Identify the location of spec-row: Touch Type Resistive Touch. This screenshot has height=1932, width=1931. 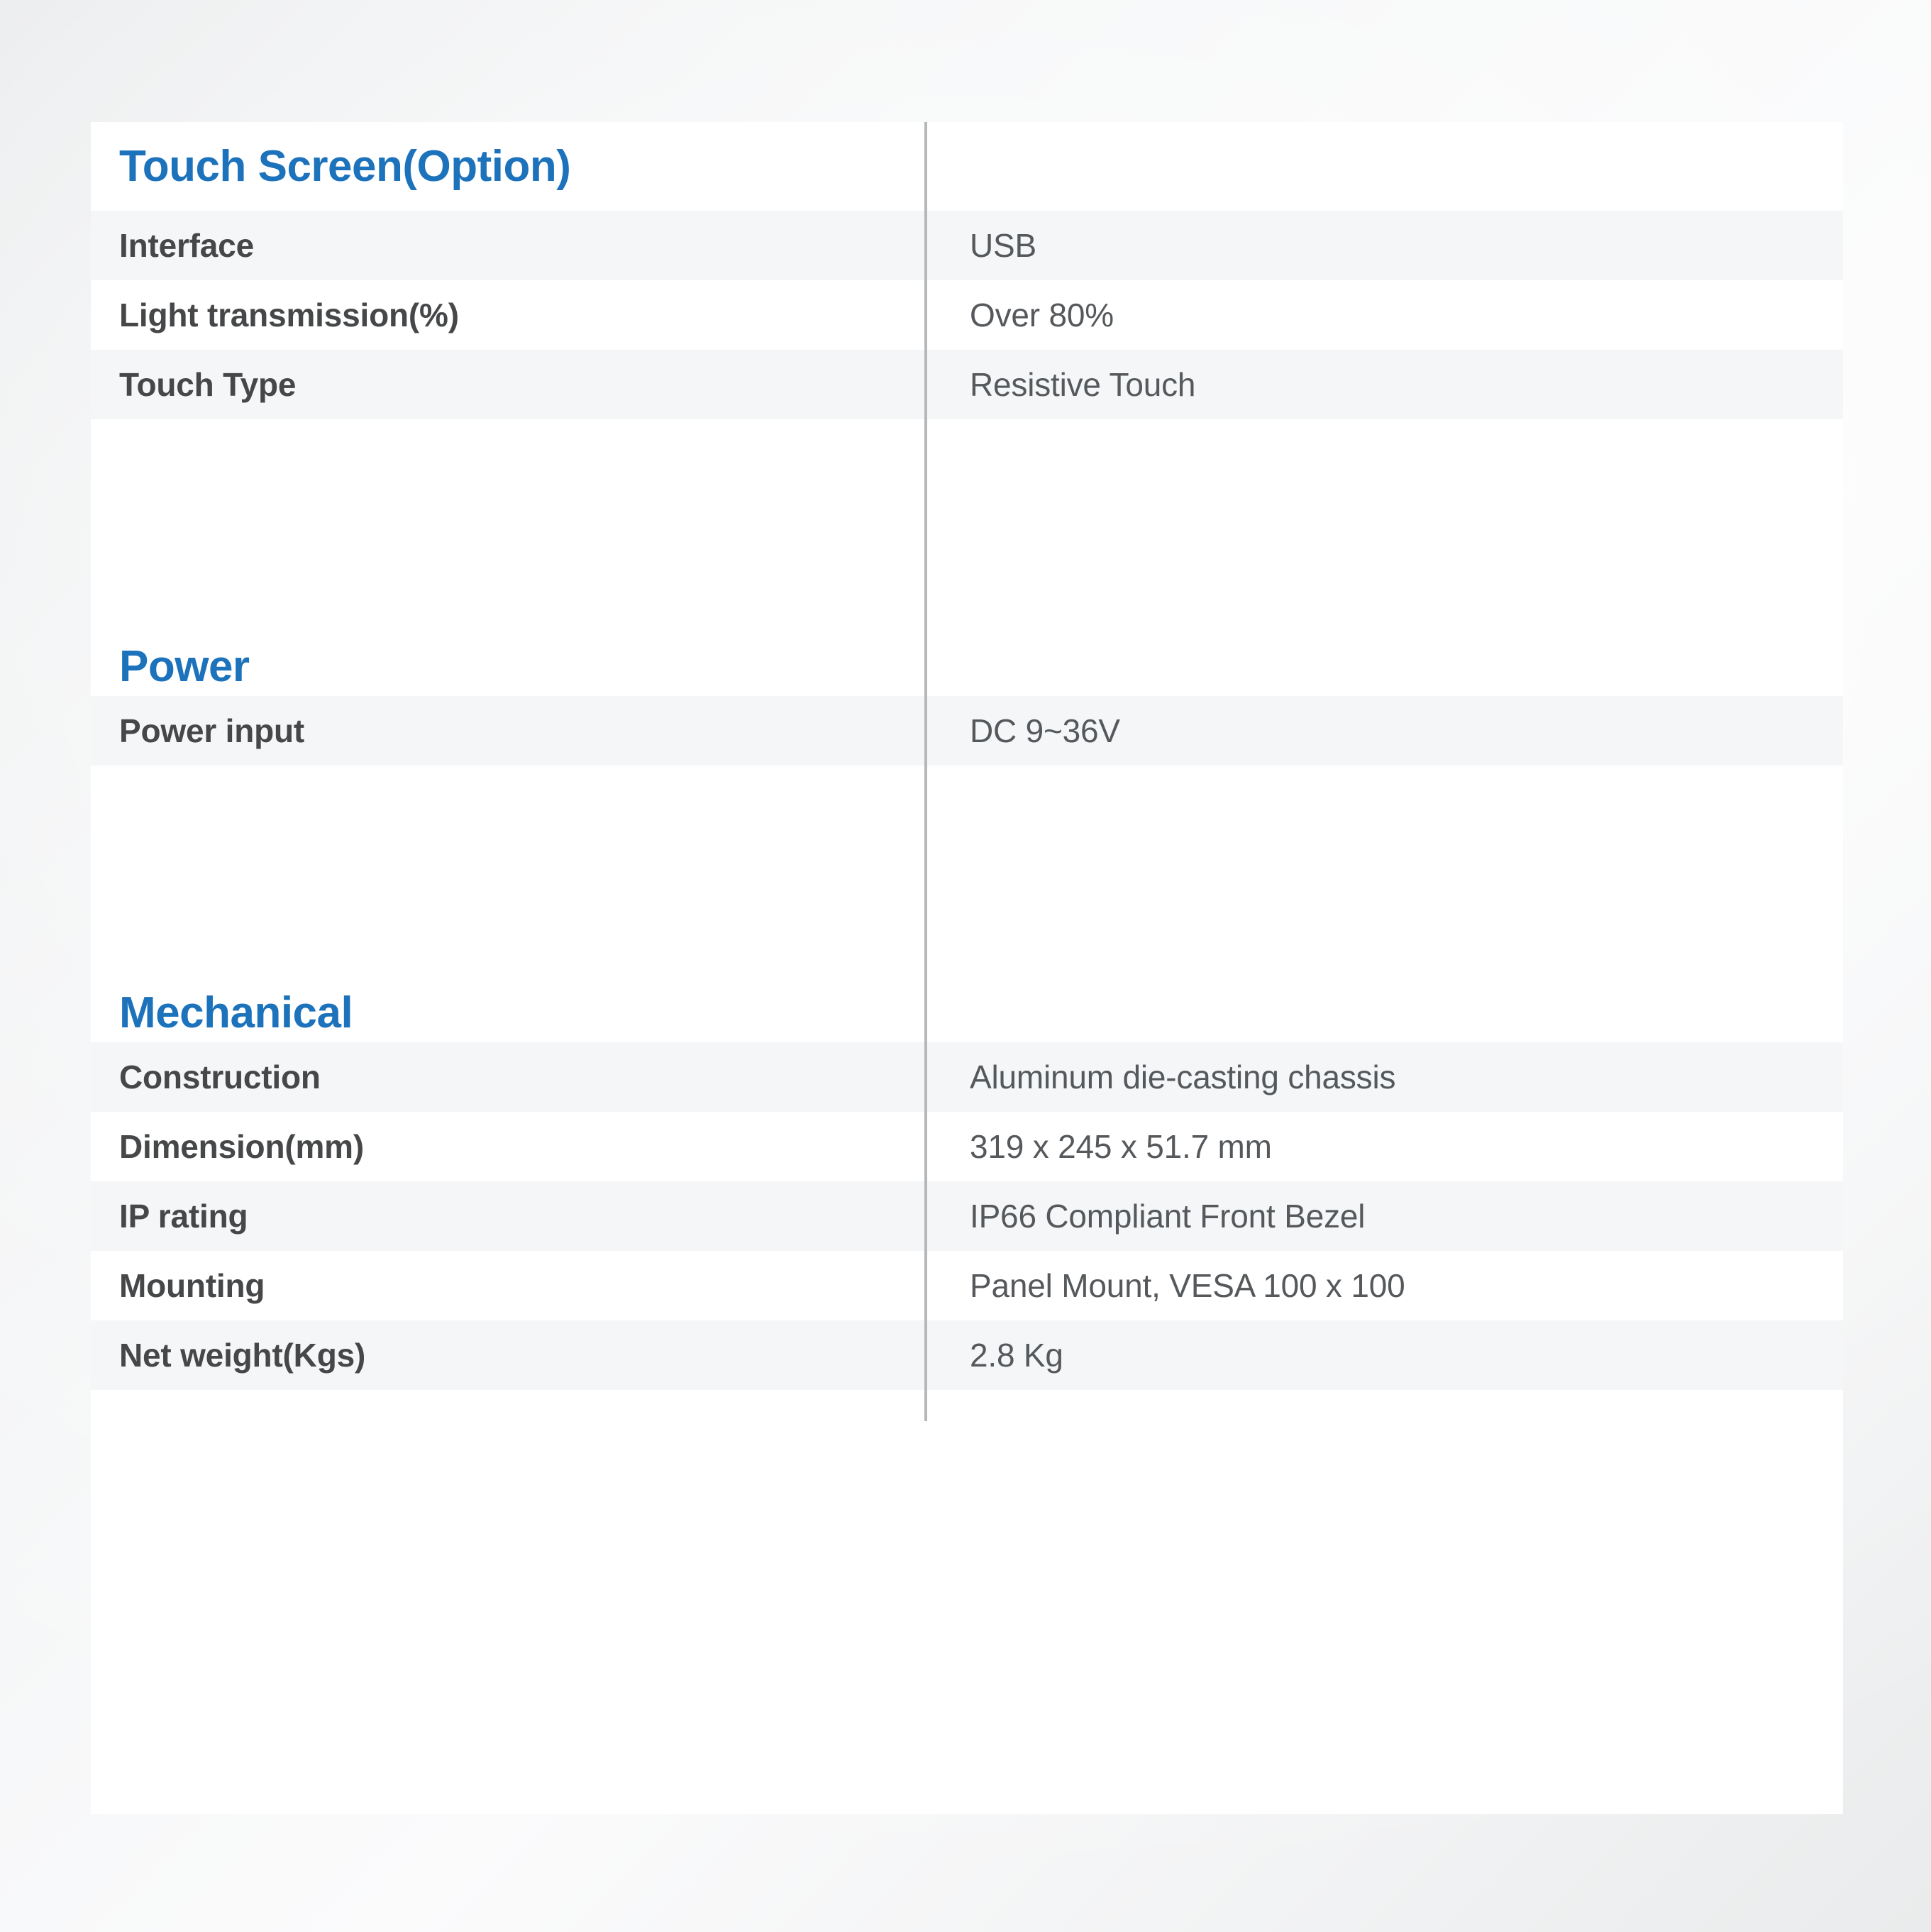
(967, 384).